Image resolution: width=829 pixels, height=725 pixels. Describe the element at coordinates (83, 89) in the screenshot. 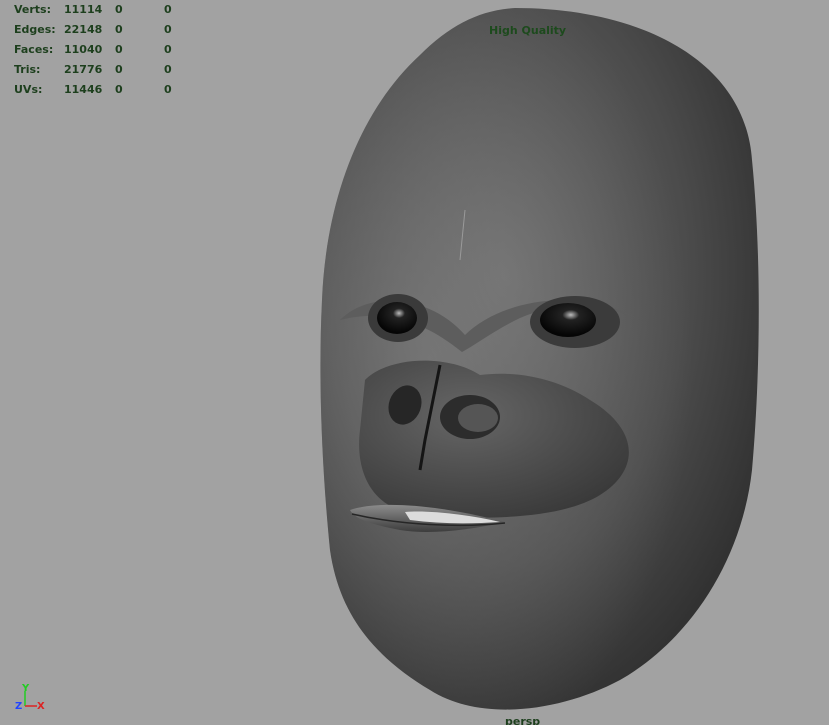

I see `hud-value: 11446` at that location.